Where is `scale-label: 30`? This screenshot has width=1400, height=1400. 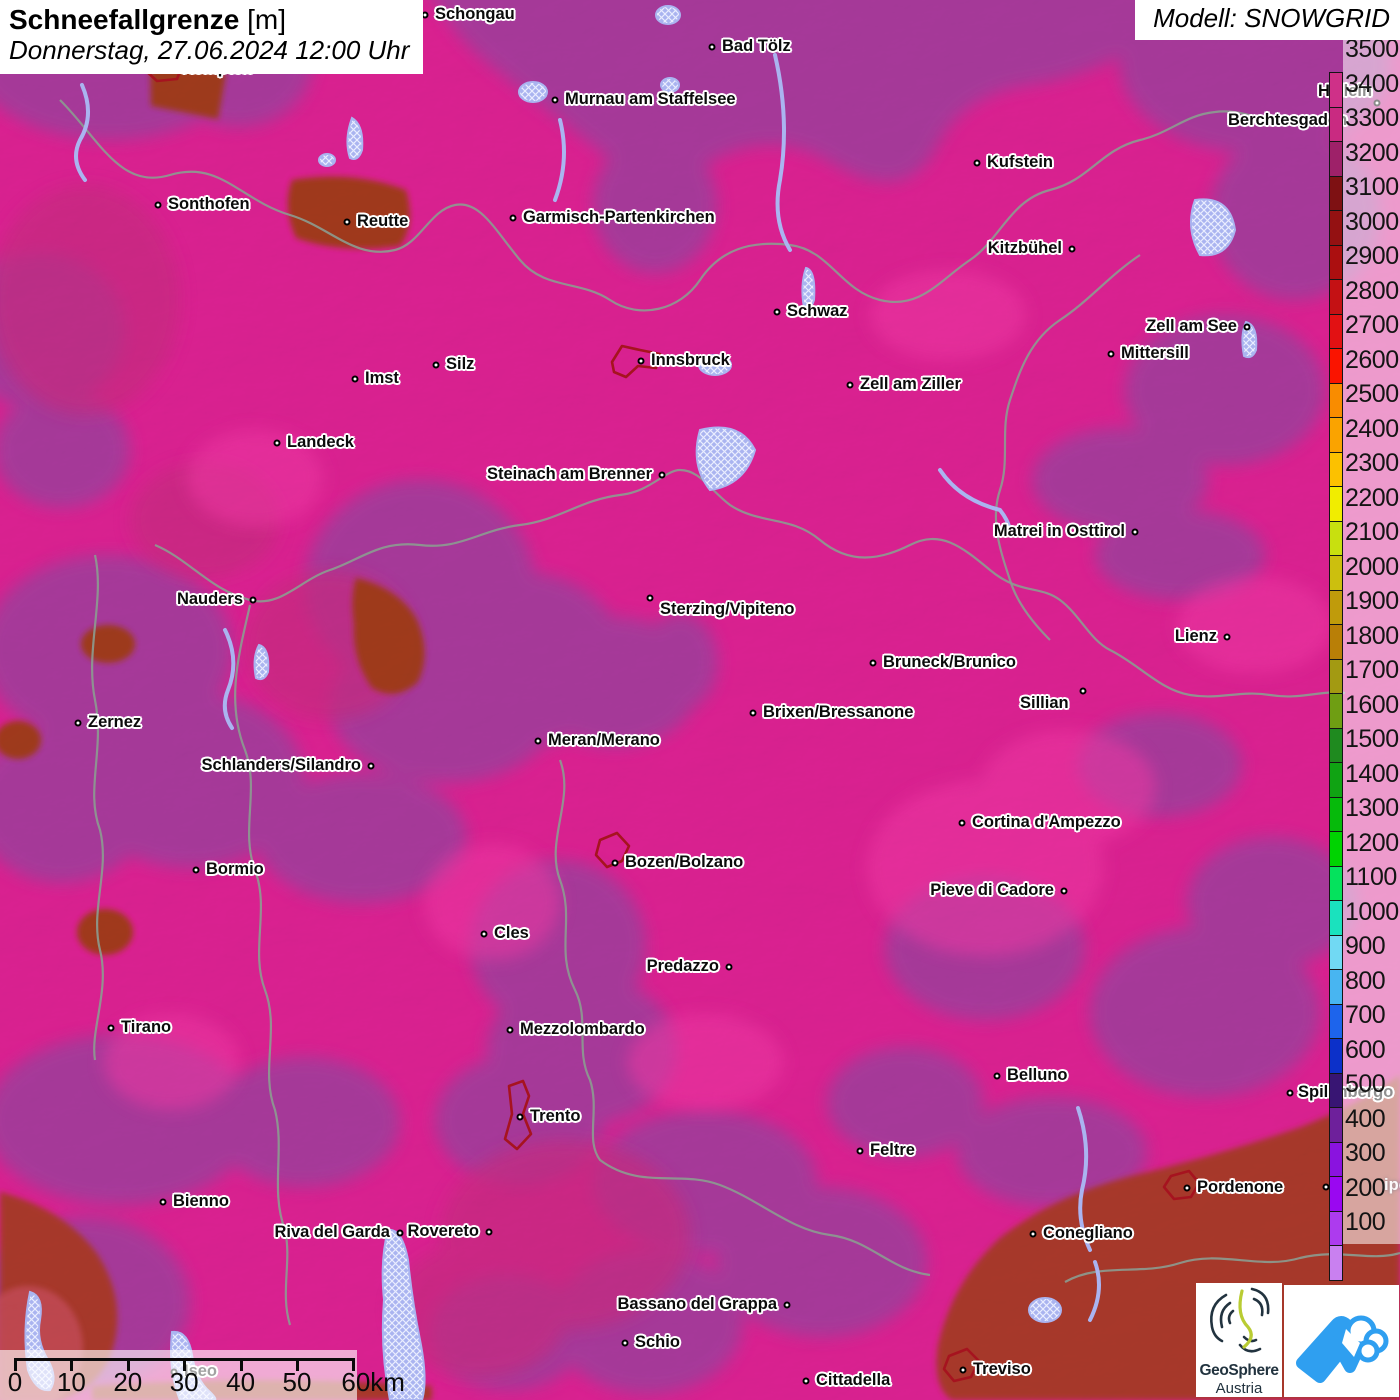 scale-label: 30 is located at coordinates (184, 1382).